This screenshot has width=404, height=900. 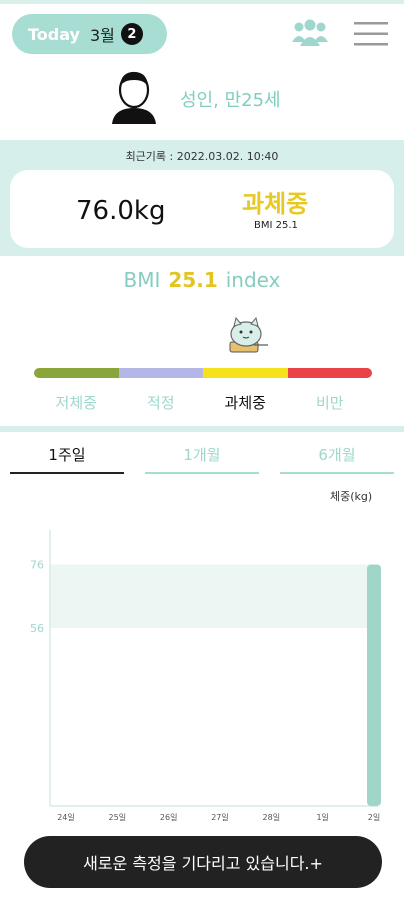 I want to click on month-label: 3월, so click(x=102, y=35).